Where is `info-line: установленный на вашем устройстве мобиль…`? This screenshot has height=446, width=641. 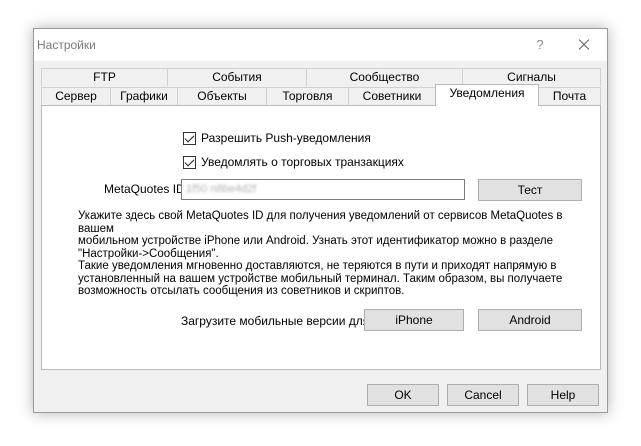
info-line: установленный на вашем устройстве мобиль… is located at coordinates (320, 278).